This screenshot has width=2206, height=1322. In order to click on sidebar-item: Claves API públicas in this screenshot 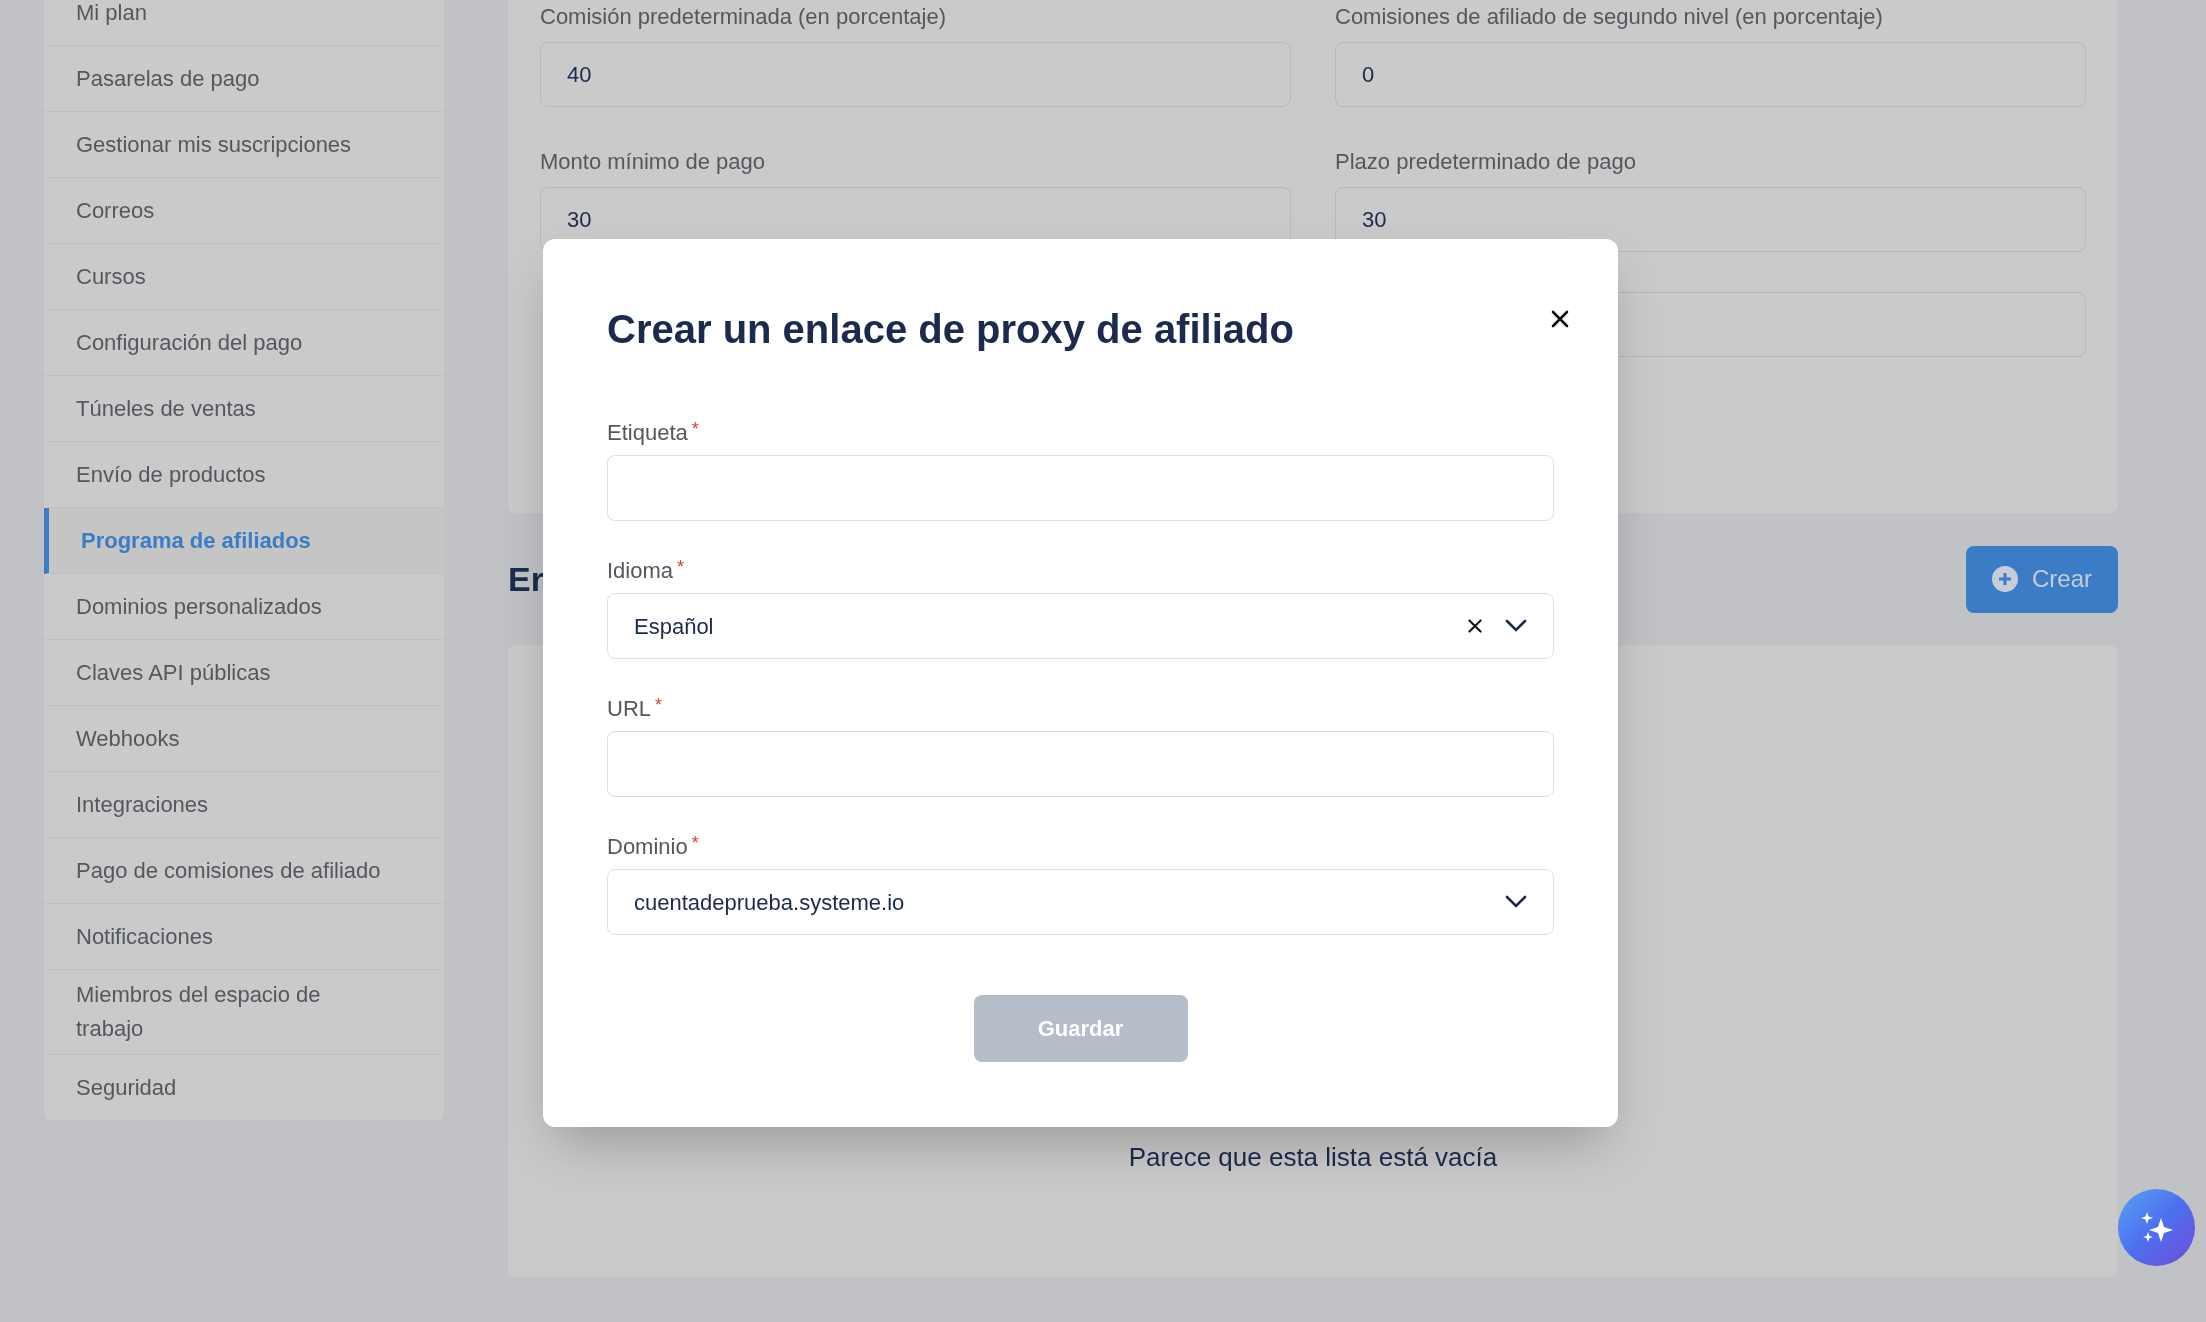, I will do `click(244, 673)`.